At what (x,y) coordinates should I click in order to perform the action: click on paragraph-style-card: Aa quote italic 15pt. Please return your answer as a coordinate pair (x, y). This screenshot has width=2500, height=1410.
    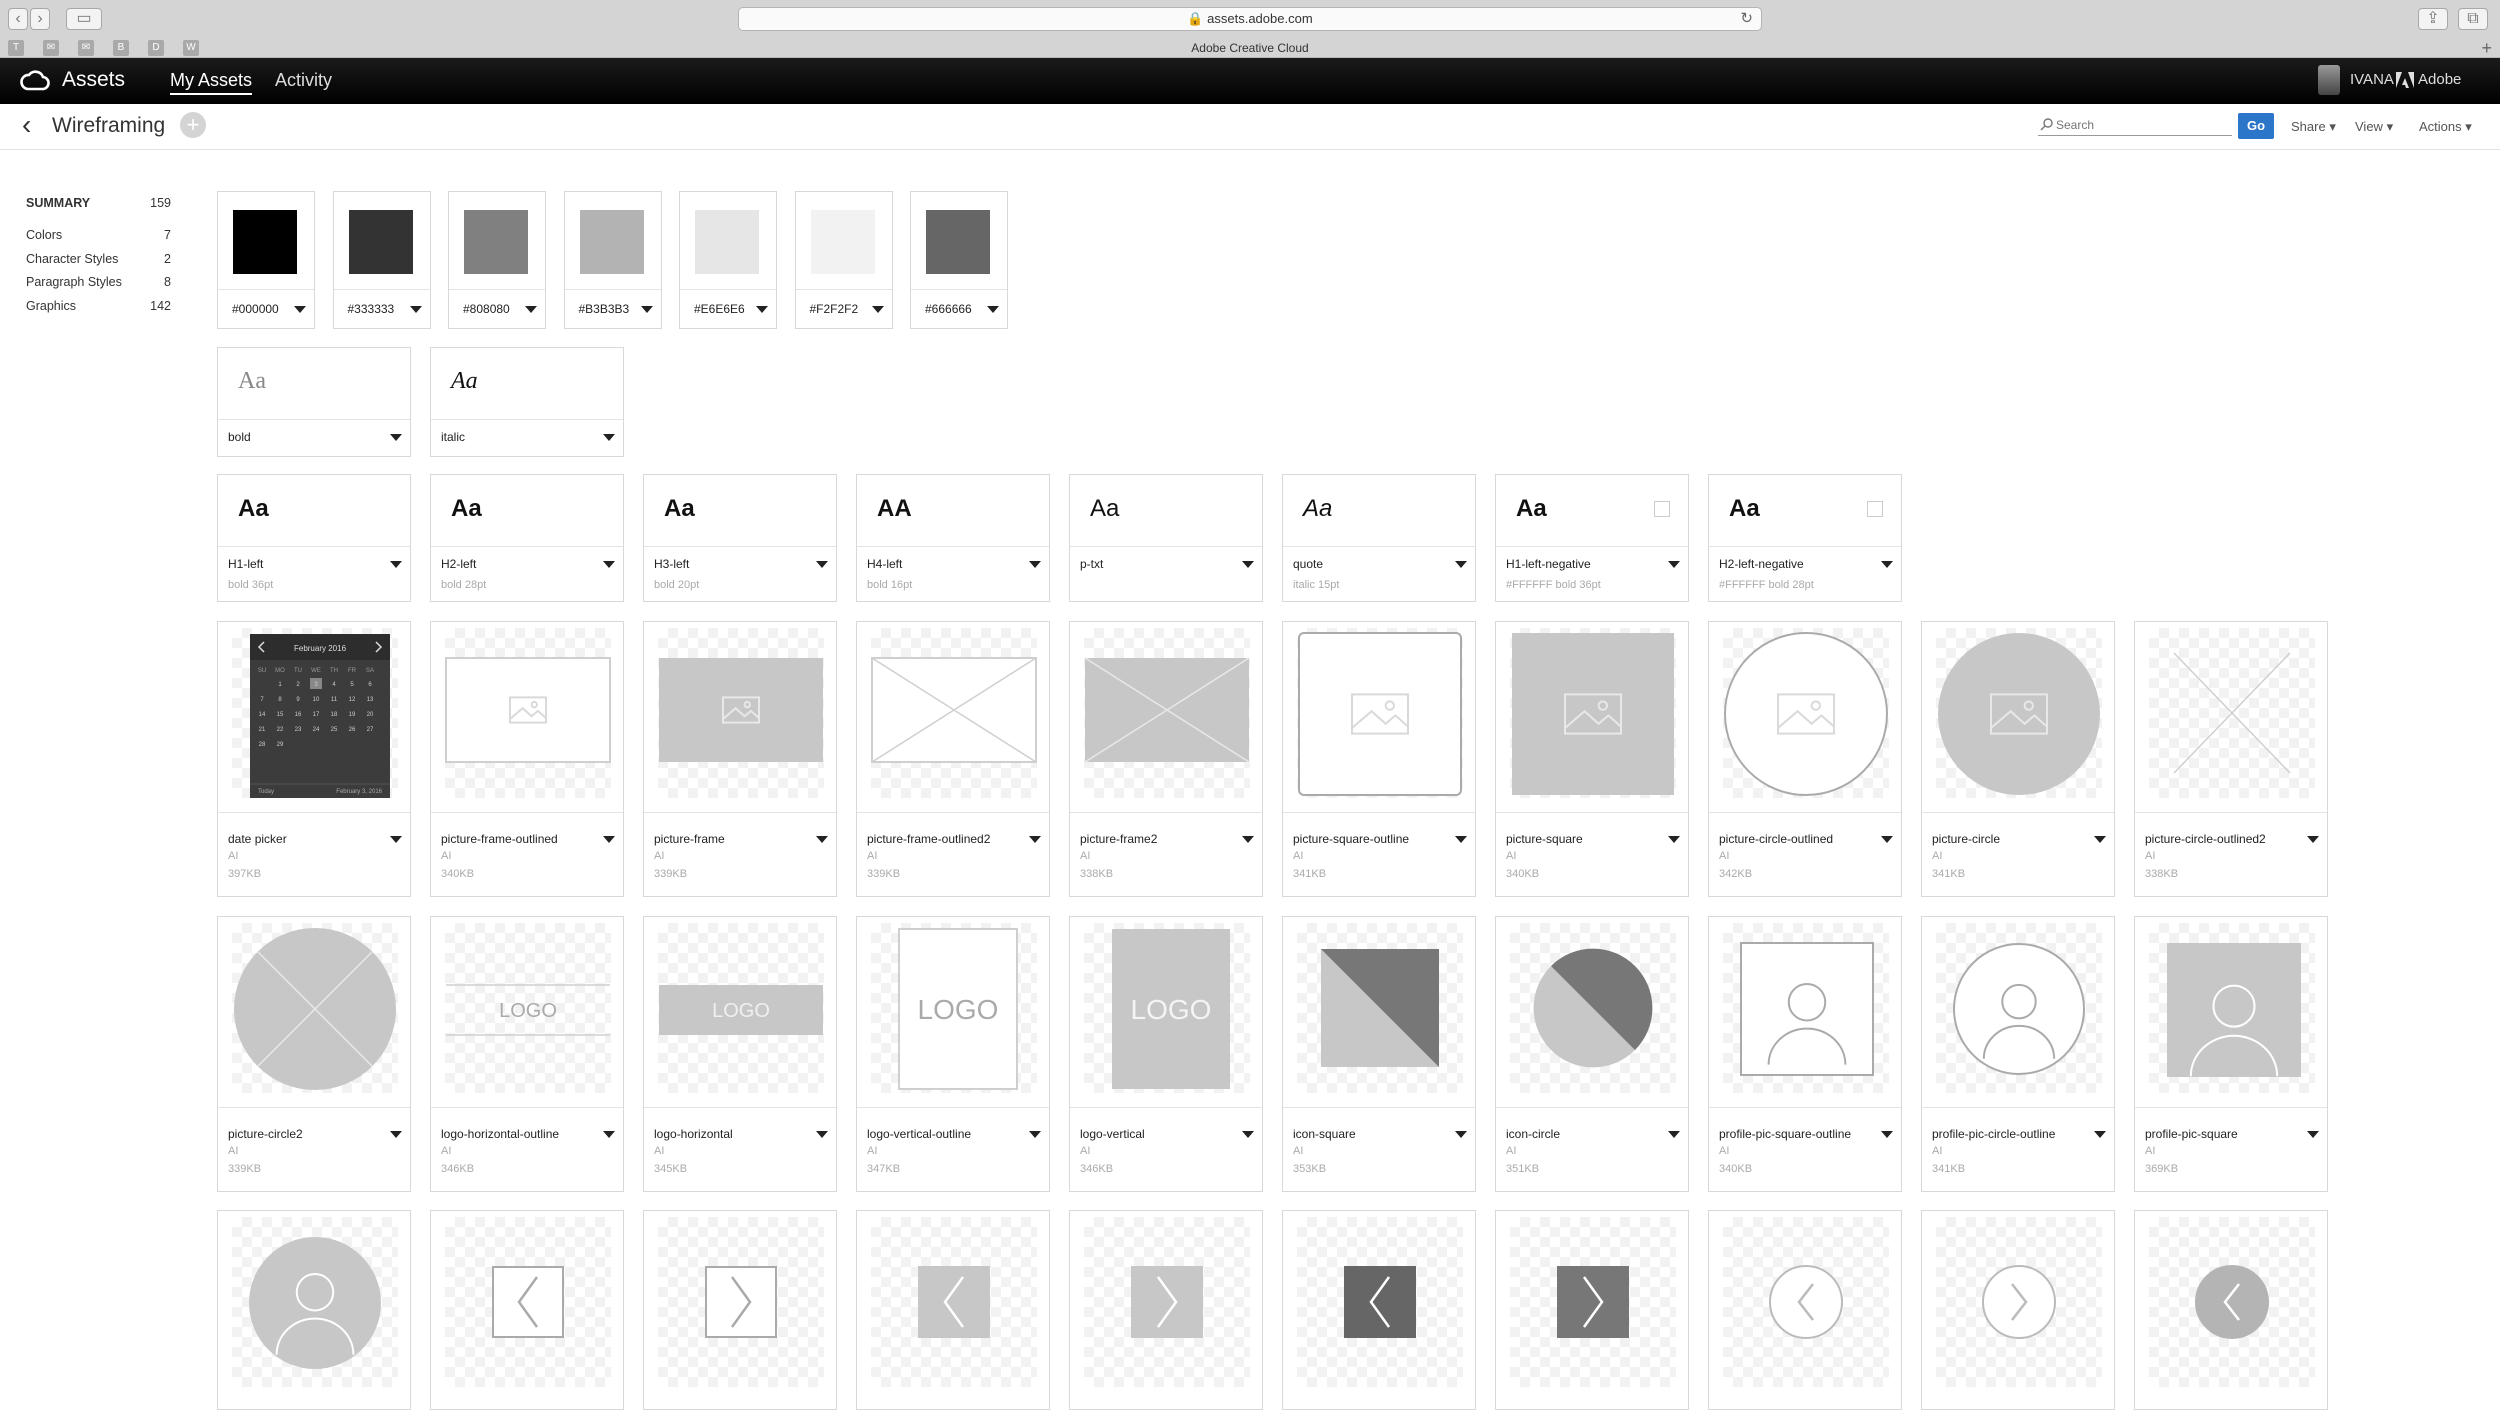
    Looking at the image, I should click on (1379, 538).